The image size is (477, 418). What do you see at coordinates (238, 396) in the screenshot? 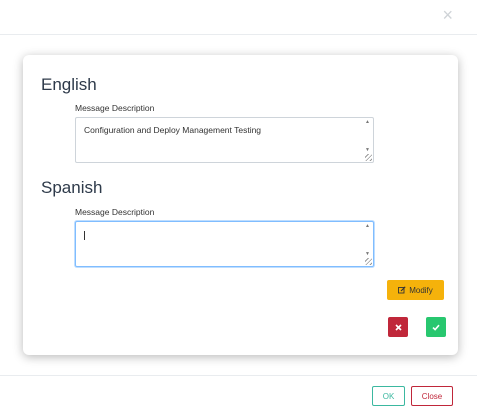
I see `modal-footer: OK Close` at bounding box center [238, 396].